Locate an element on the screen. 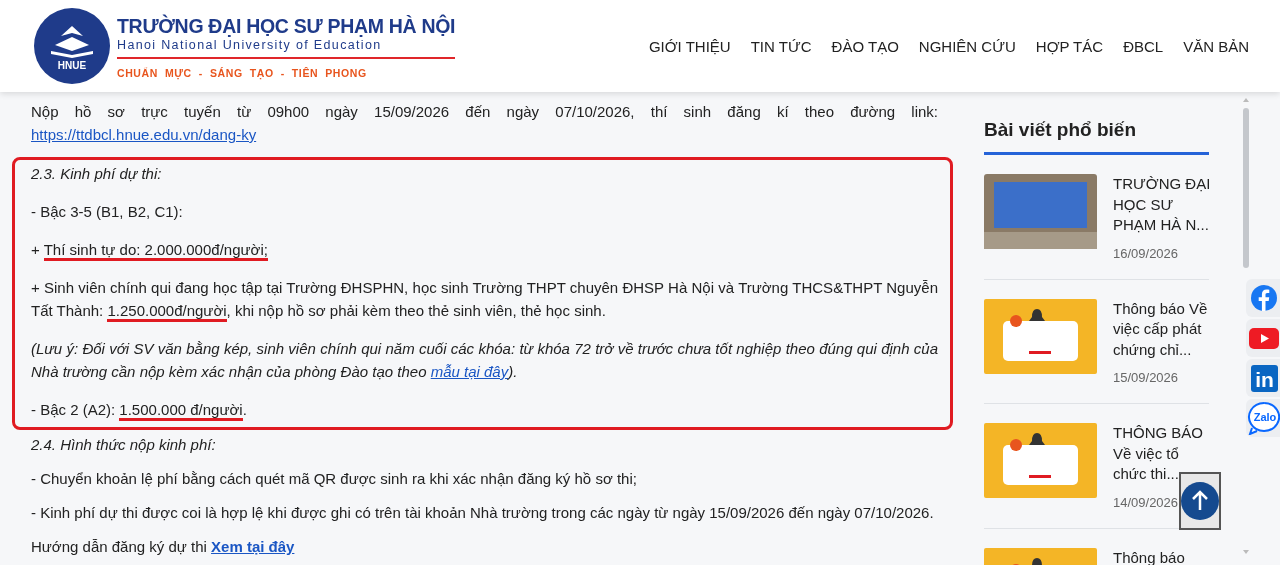 This screenshot has height=565, width=1280. scroll-bar is located at coordinates (1246, 326).